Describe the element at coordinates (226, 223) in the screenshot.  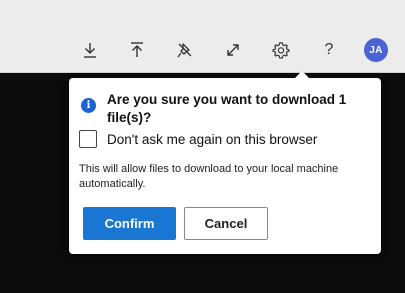
I see `cancel-button: Cancel` at that location.